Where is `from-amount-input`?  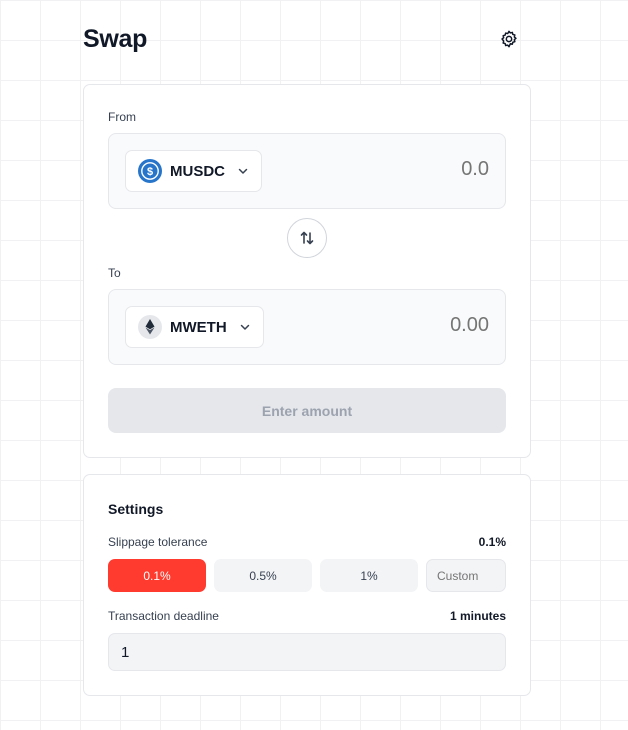
from-amount-input is located at coordinates (409, 169).